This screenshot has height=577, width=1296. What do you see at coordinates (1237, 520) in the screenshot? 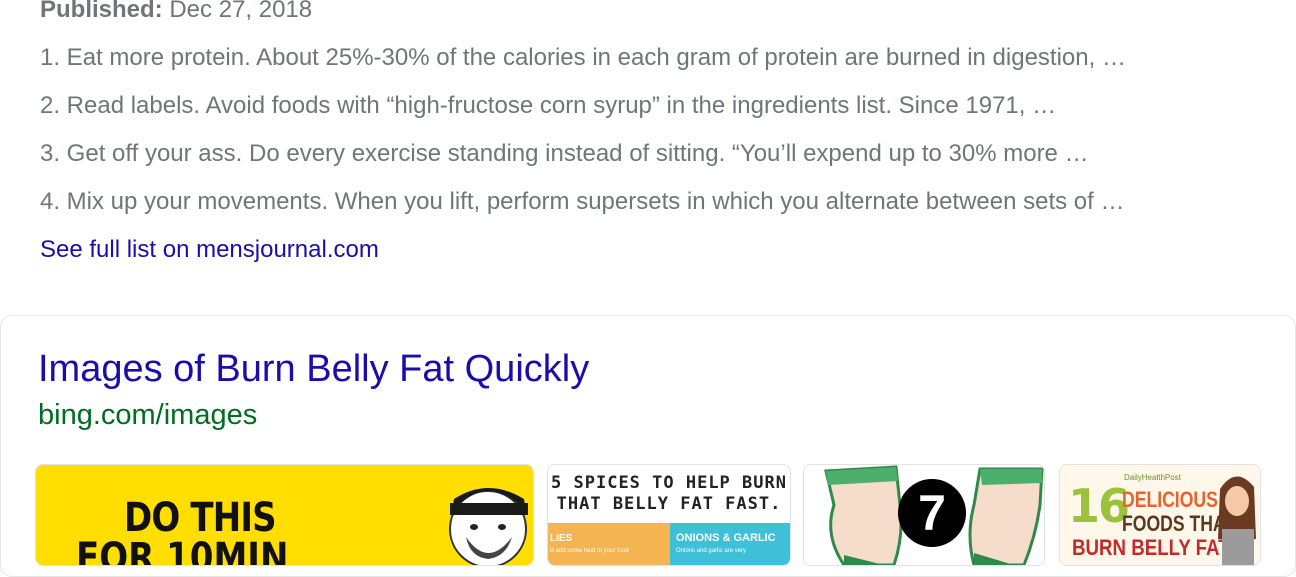
I see `woman-illustration-icon` at bounding box center [1237, 520].